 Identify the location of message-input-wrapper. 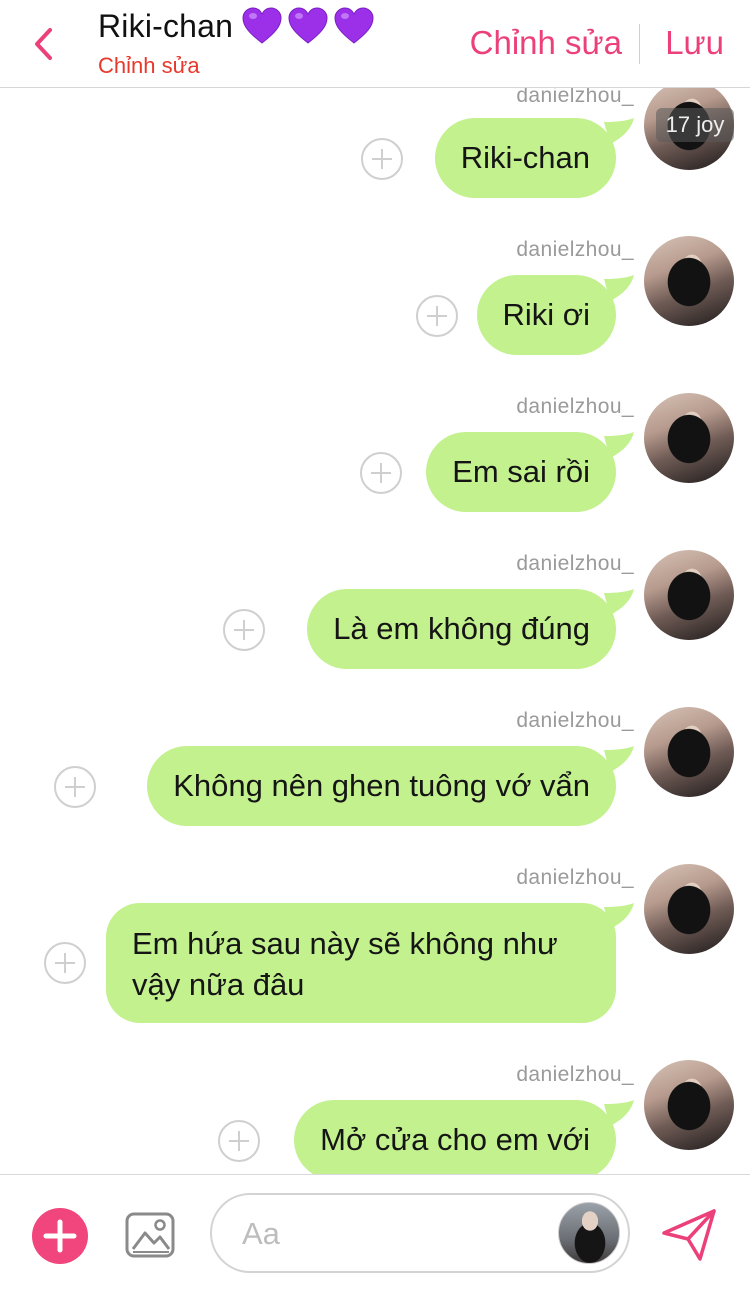
(420, 1233).